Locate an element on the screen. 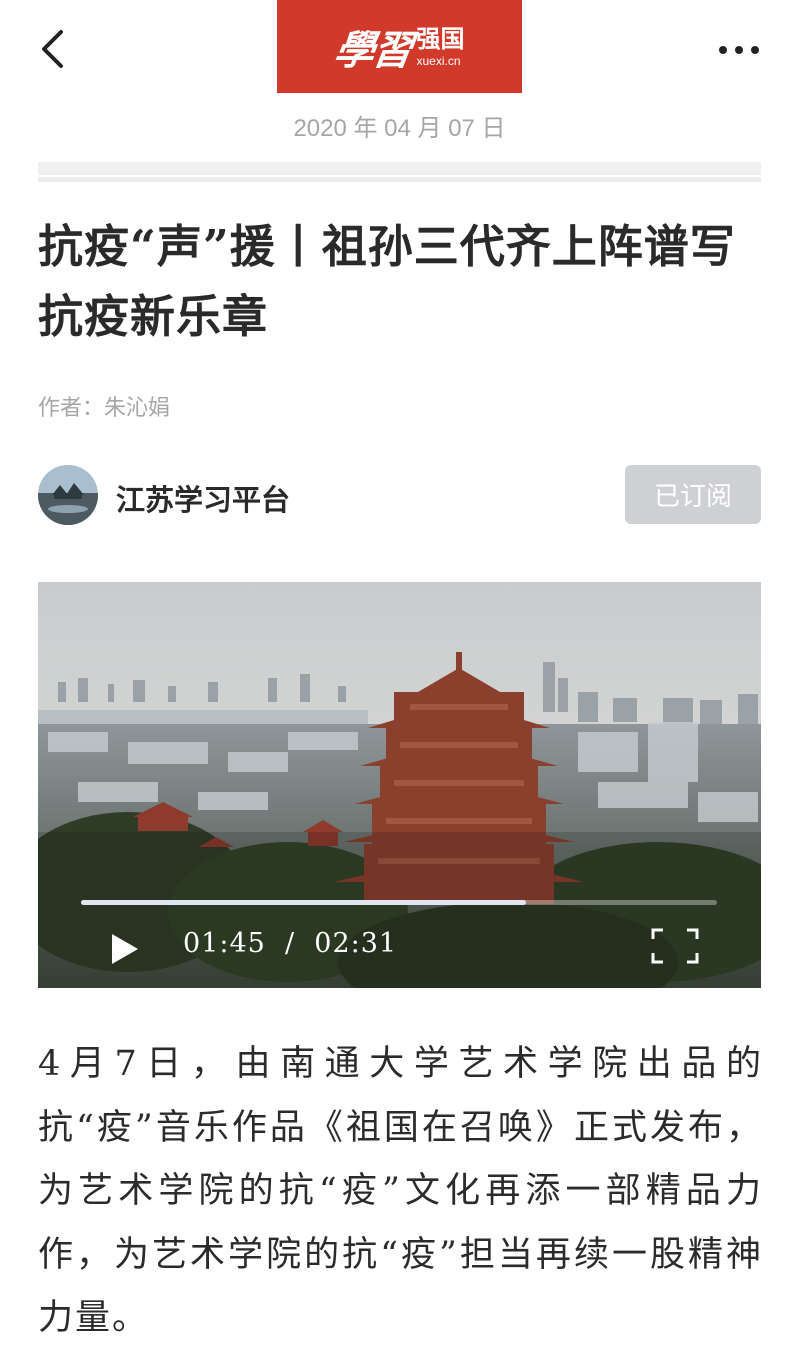 This screenshot has width=799, height=1369. logo-domain: xuexi.cn is located at coordinates (438, 60).